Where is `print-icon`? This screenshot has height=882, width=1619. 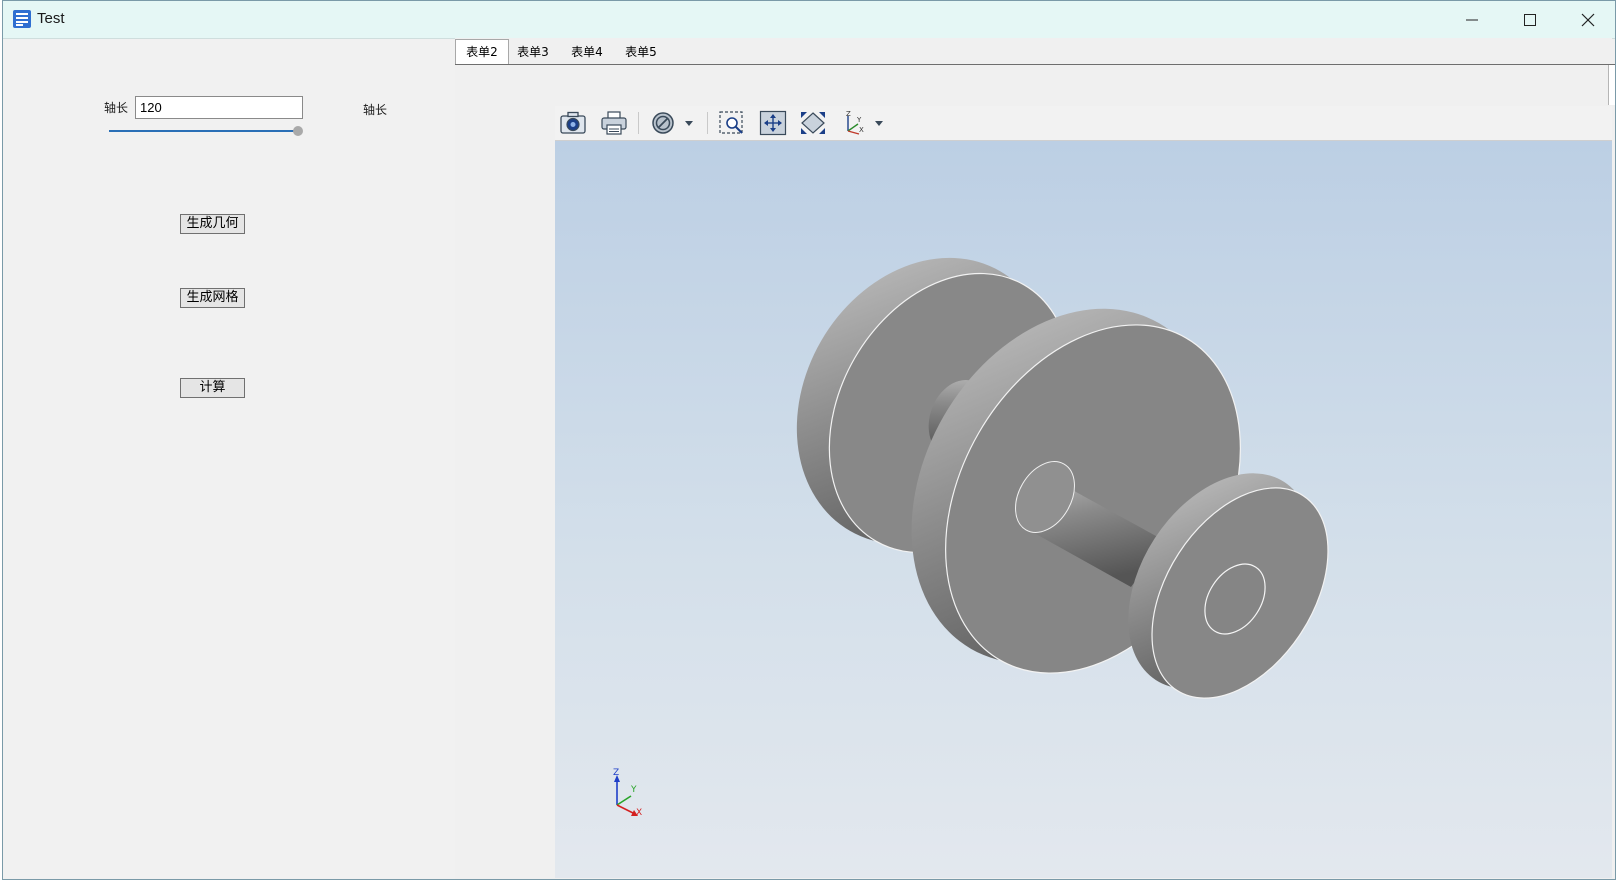
print-icon is located at coordinates (614, 123).